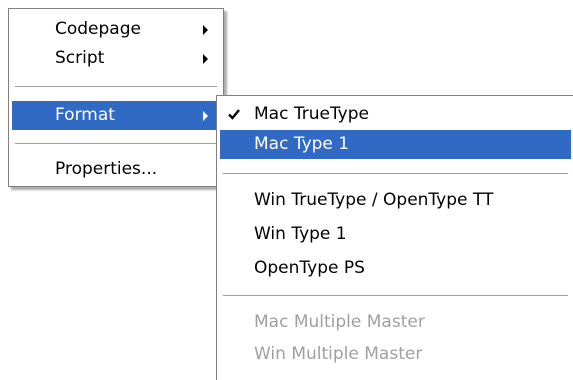 This screenshot has height=380, width=573. Describe the element at coordinates (339, 322) in the screenshot. I see `menu-item-label: Mac Multiple Master` at that location.